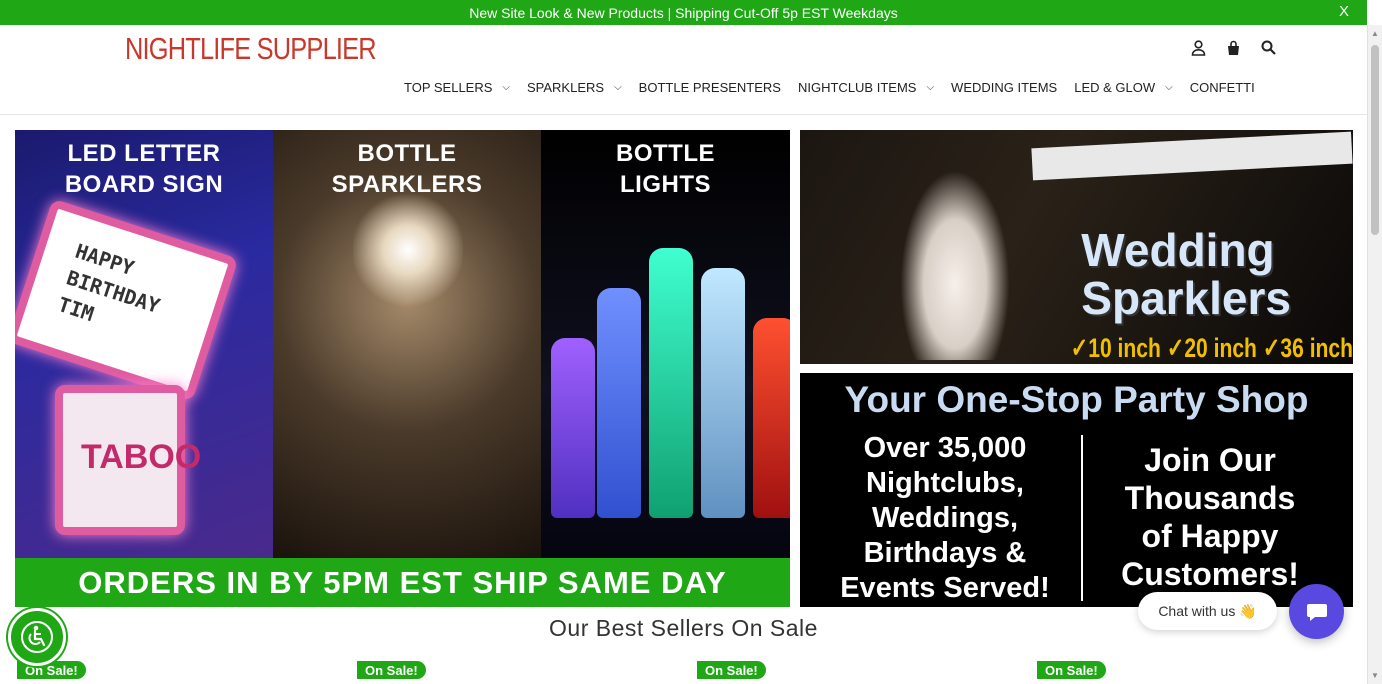 This screenshot has width=1382, height=684. Describe the element at coordinates (955, 265) in the screenshot. I see `wedding-couple-image` at that location.